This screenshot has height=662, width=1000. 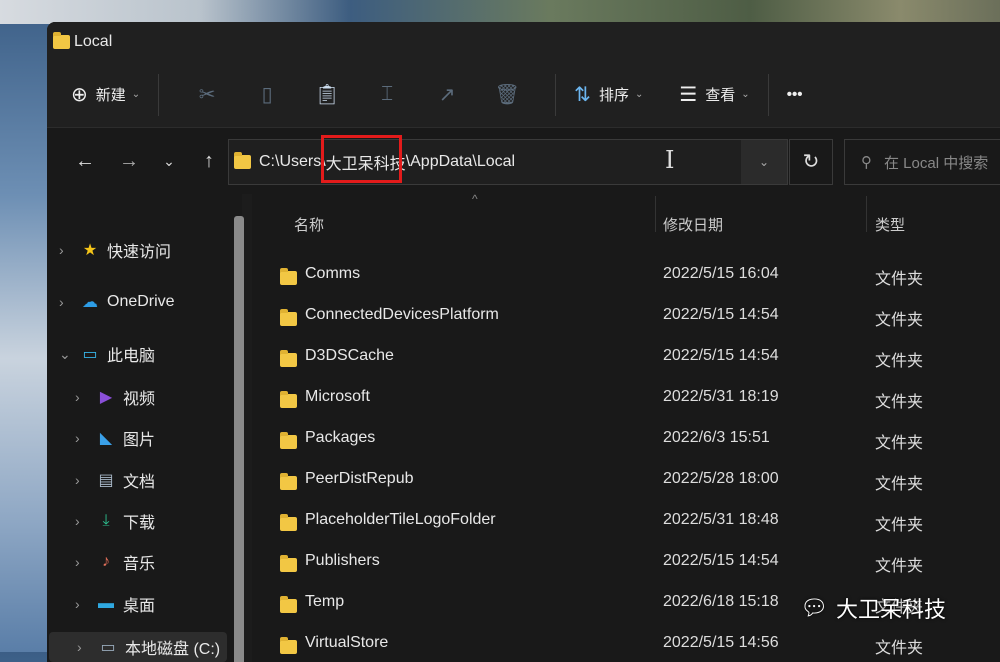 I want to click on more-button: •••, so click(x=795, y=95).